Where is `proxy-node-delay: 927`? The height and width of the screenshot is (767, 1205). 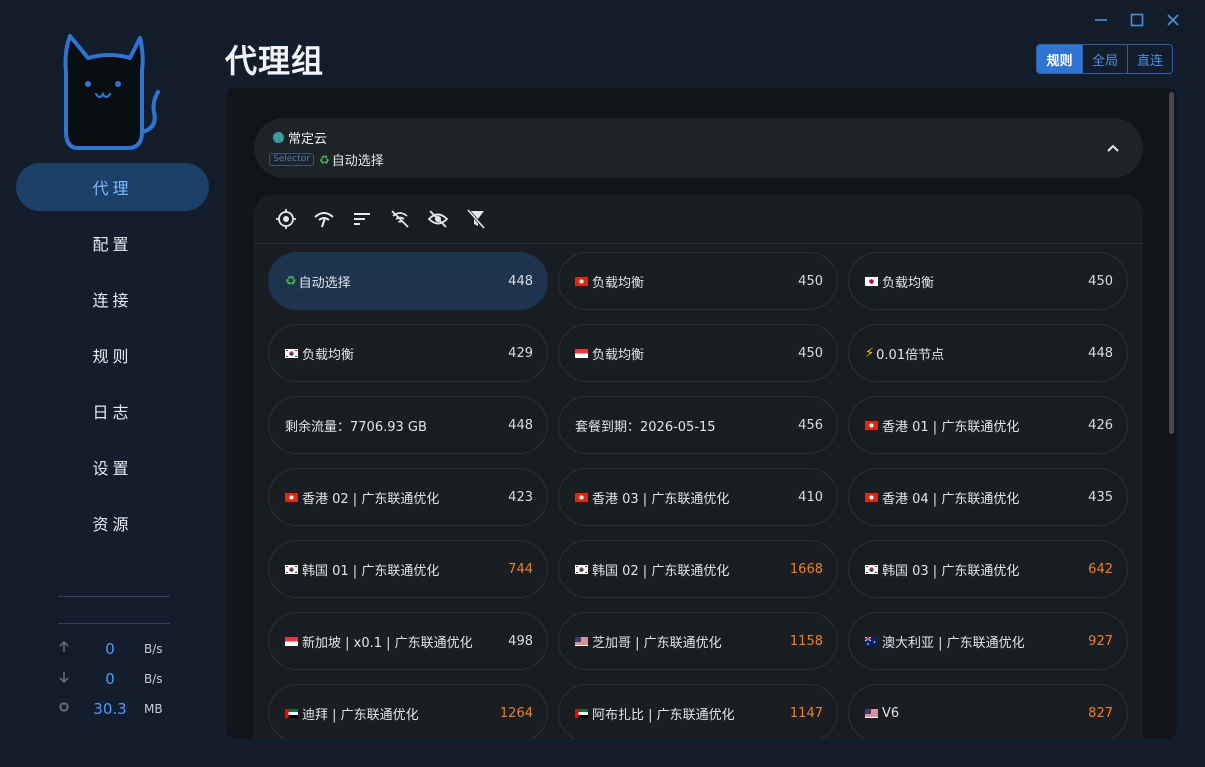 proxy-node-delay: 927 is located at coordinates (1100, 641).